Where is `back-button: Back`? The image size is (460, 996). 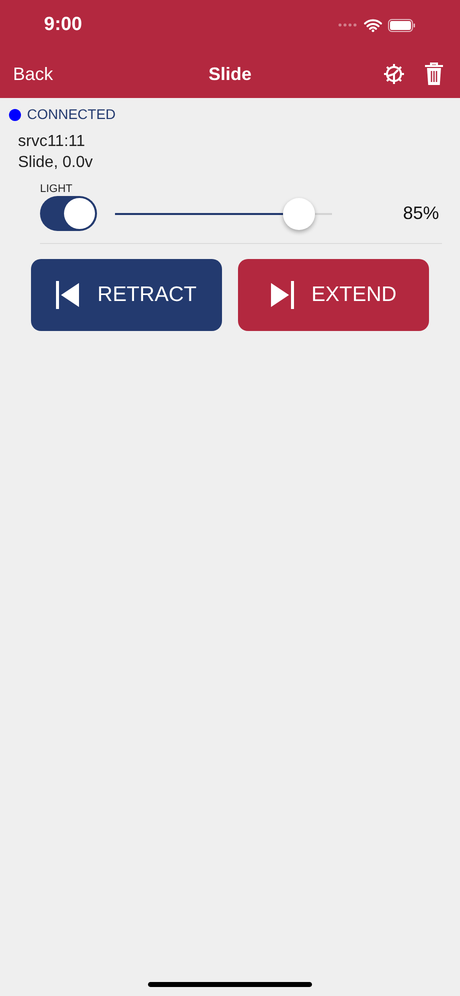 back-button: Back is located at coordinates (33, 74).